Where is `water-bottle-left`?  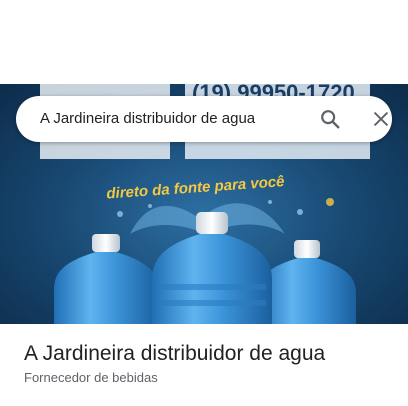
water-bottle-left is located at coordinates (106, 279).